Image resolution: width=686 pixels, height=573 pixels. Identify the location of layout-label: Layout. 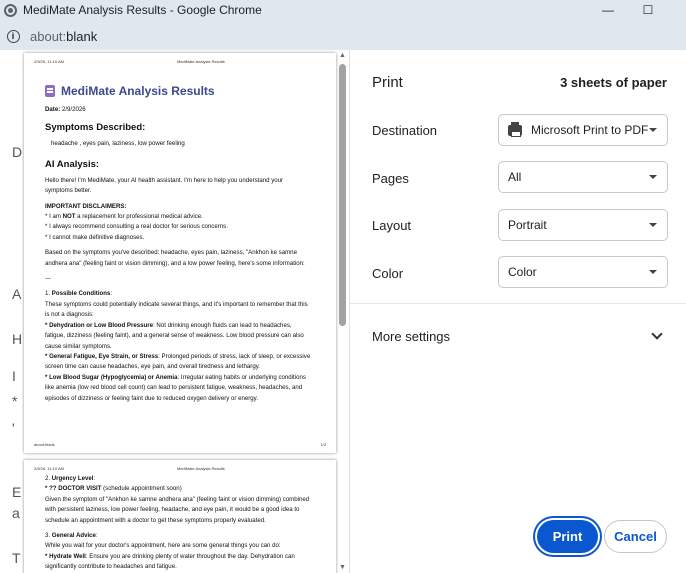
(392, 225).